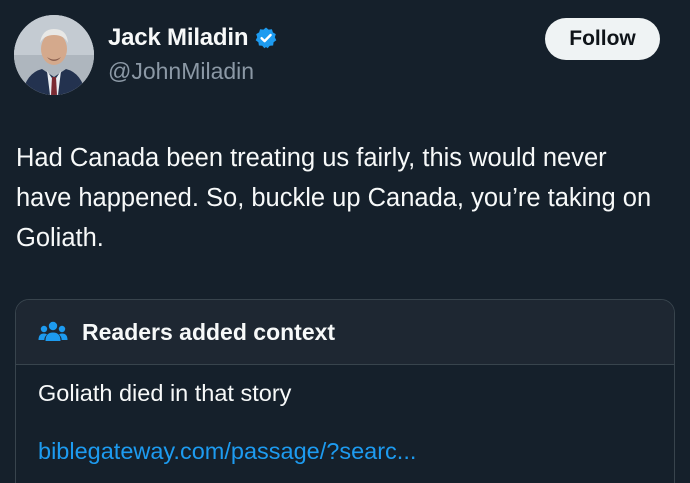 This screenshot has height=483, width=690. I want to click on avatar, so click(54, 55).